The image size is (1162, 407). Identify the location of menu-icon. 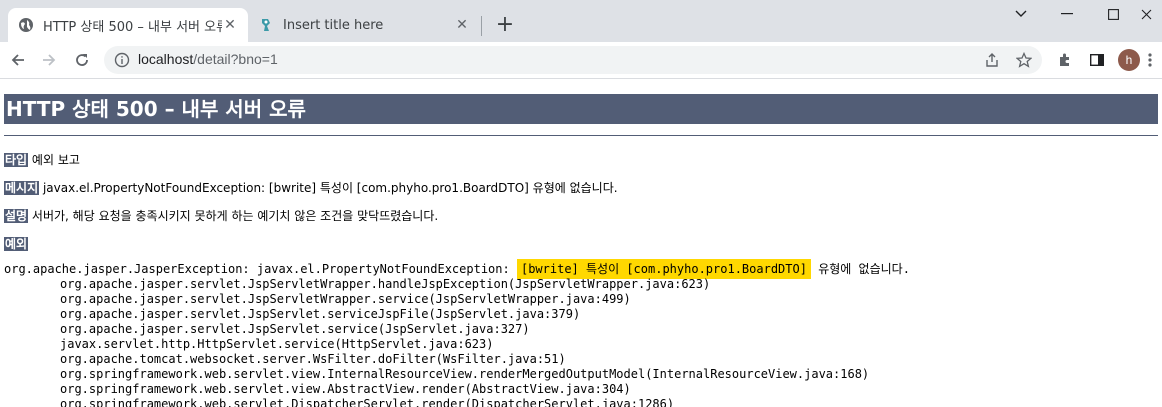
(1150, 60).